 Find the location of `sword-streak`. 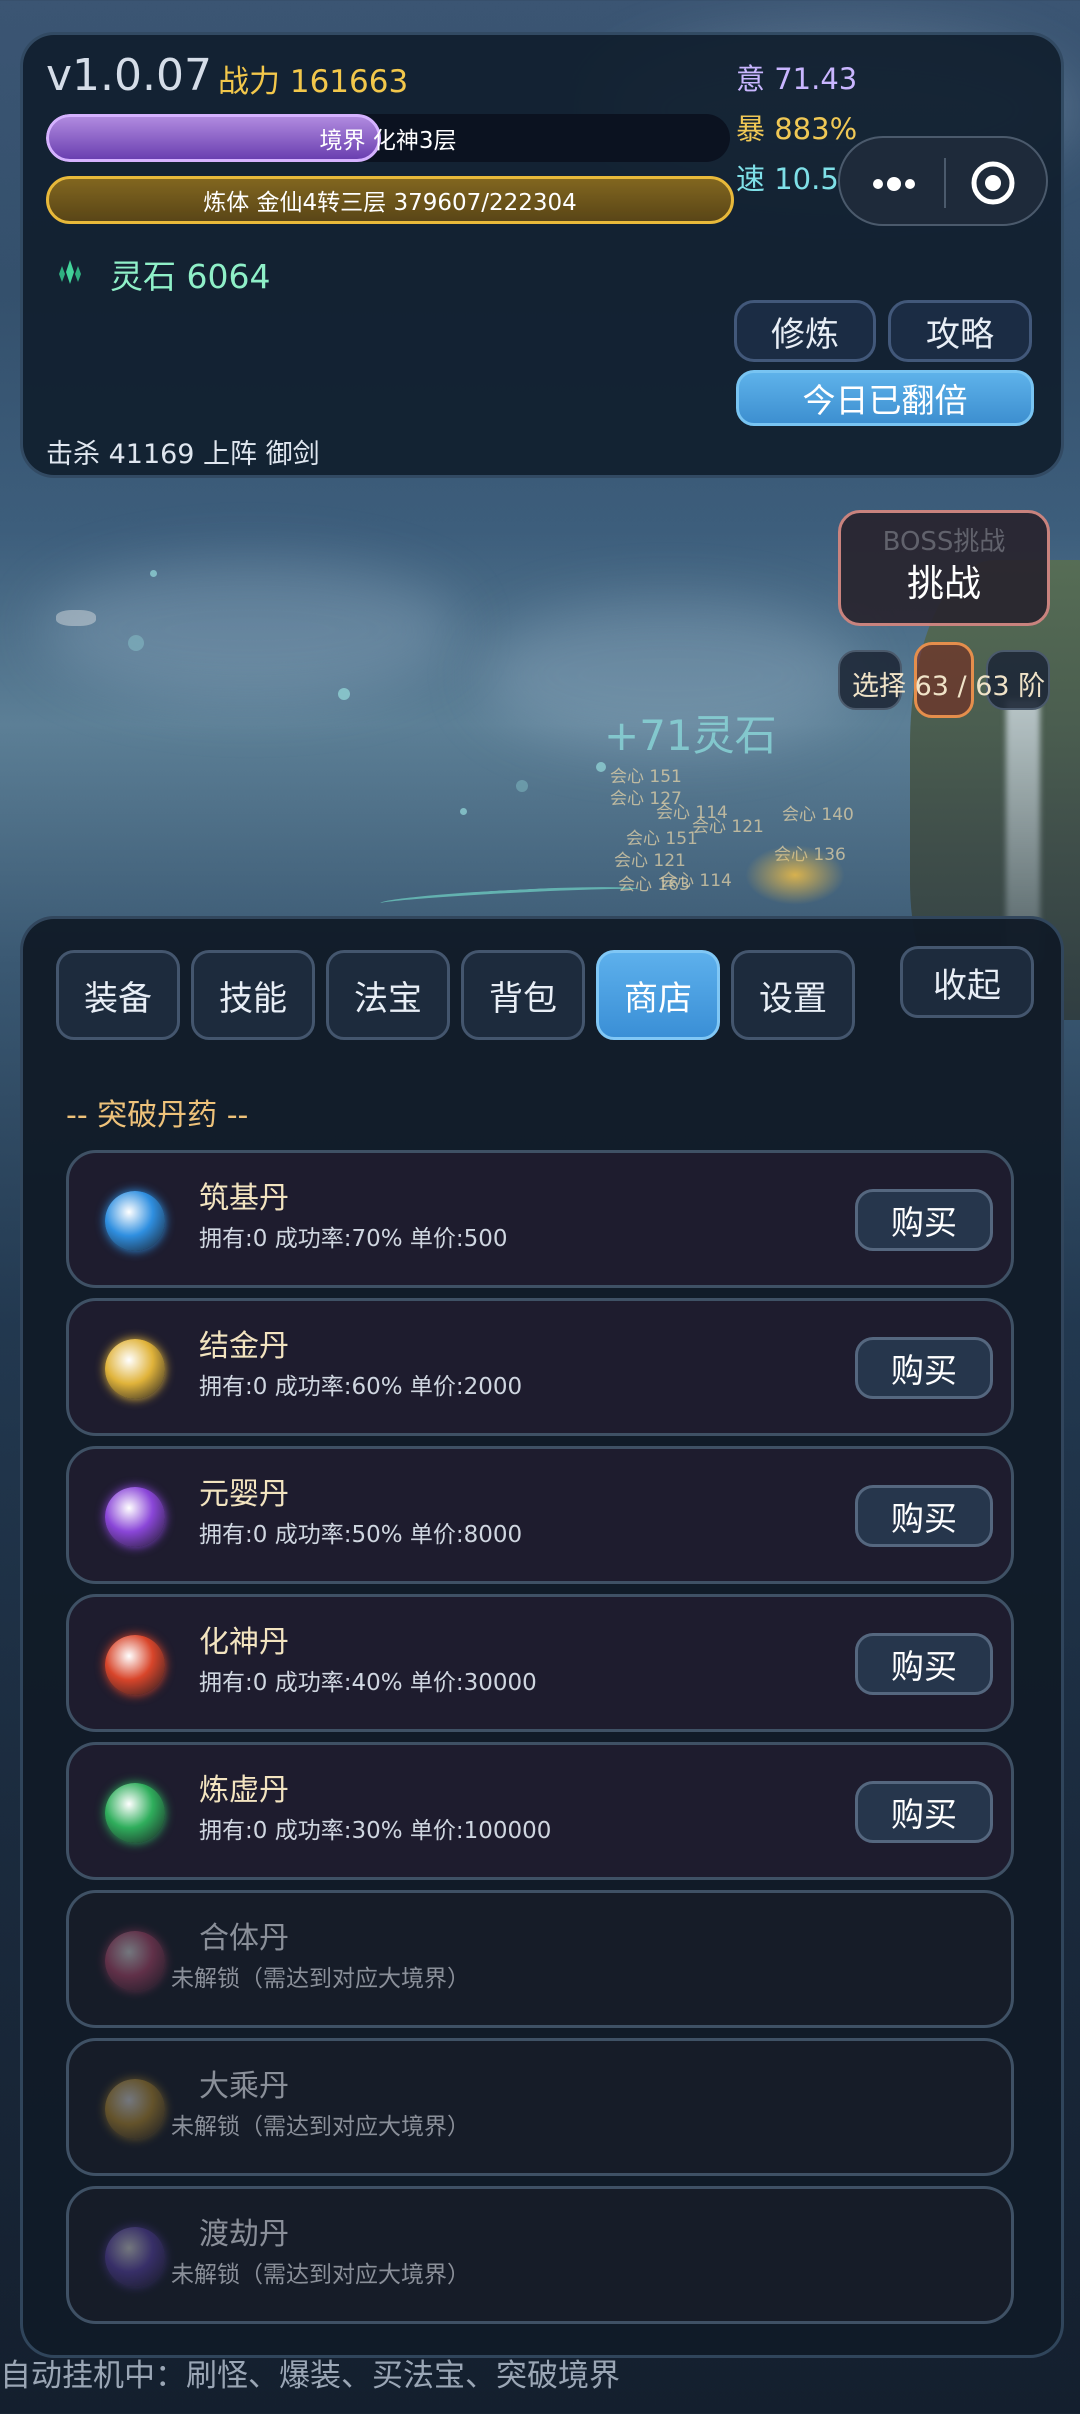

sword-streak is located at coordinates (510, 896).